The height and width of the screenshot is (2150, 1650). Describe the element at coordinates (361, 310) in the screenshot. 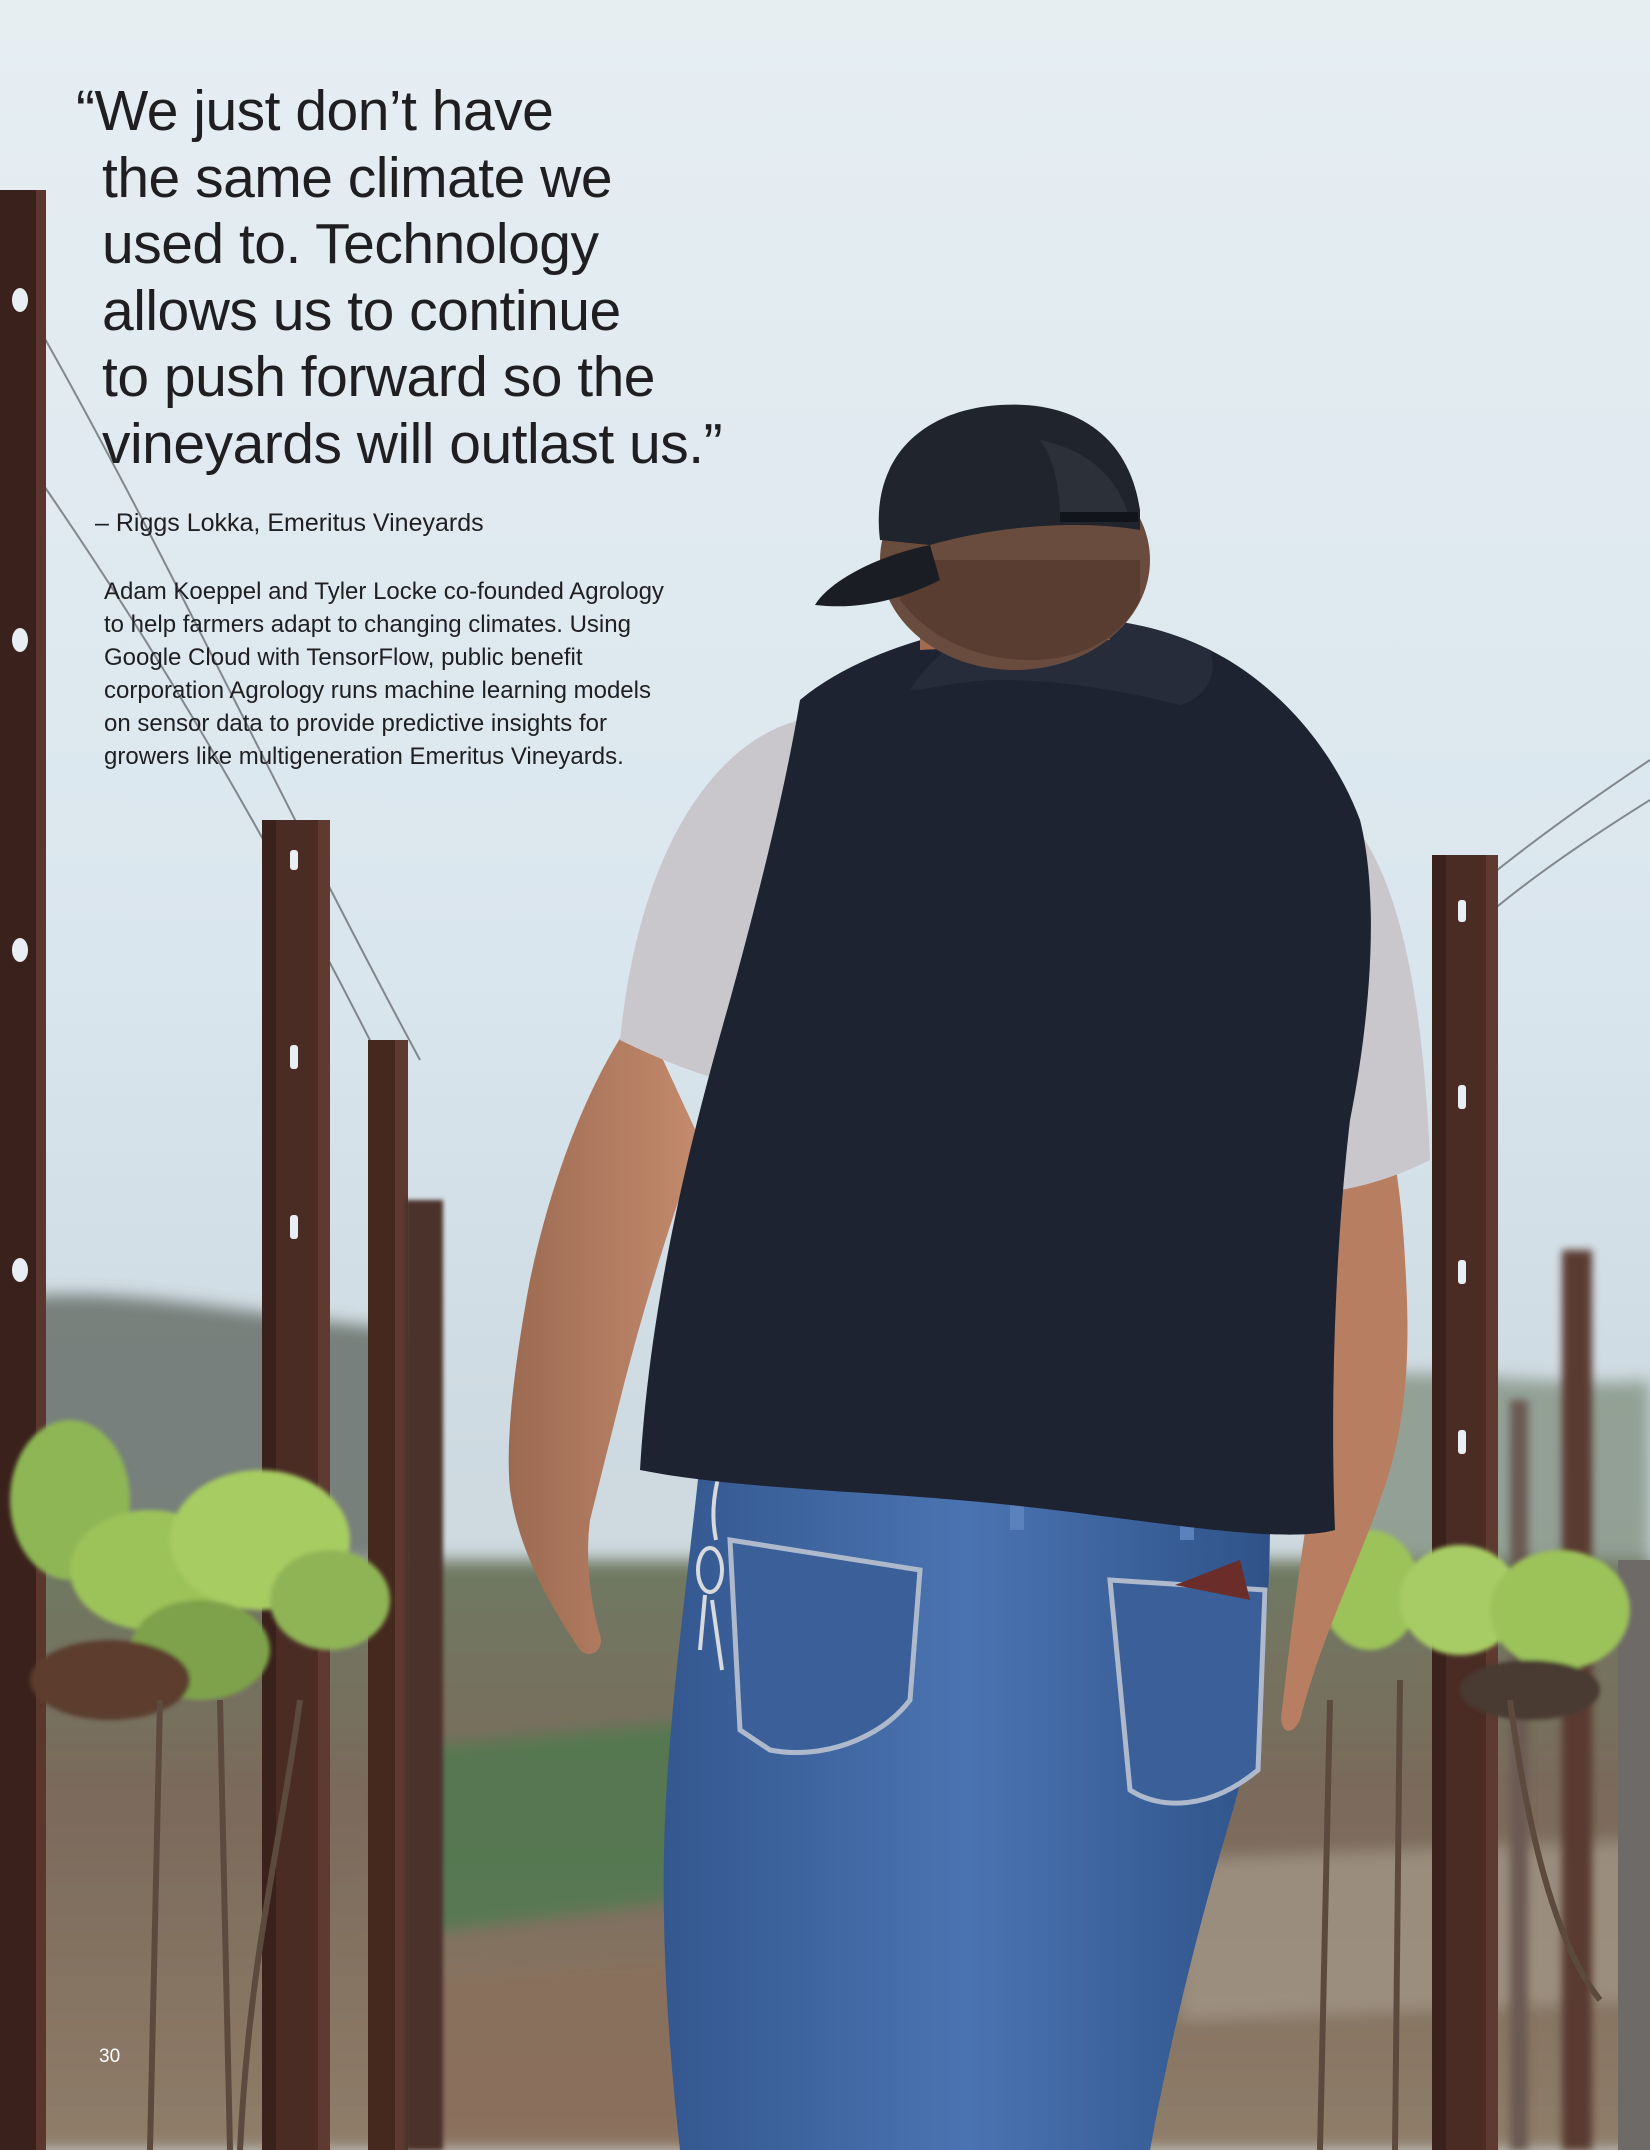

I see `pull-quote-line: allows us to continue` at that location.